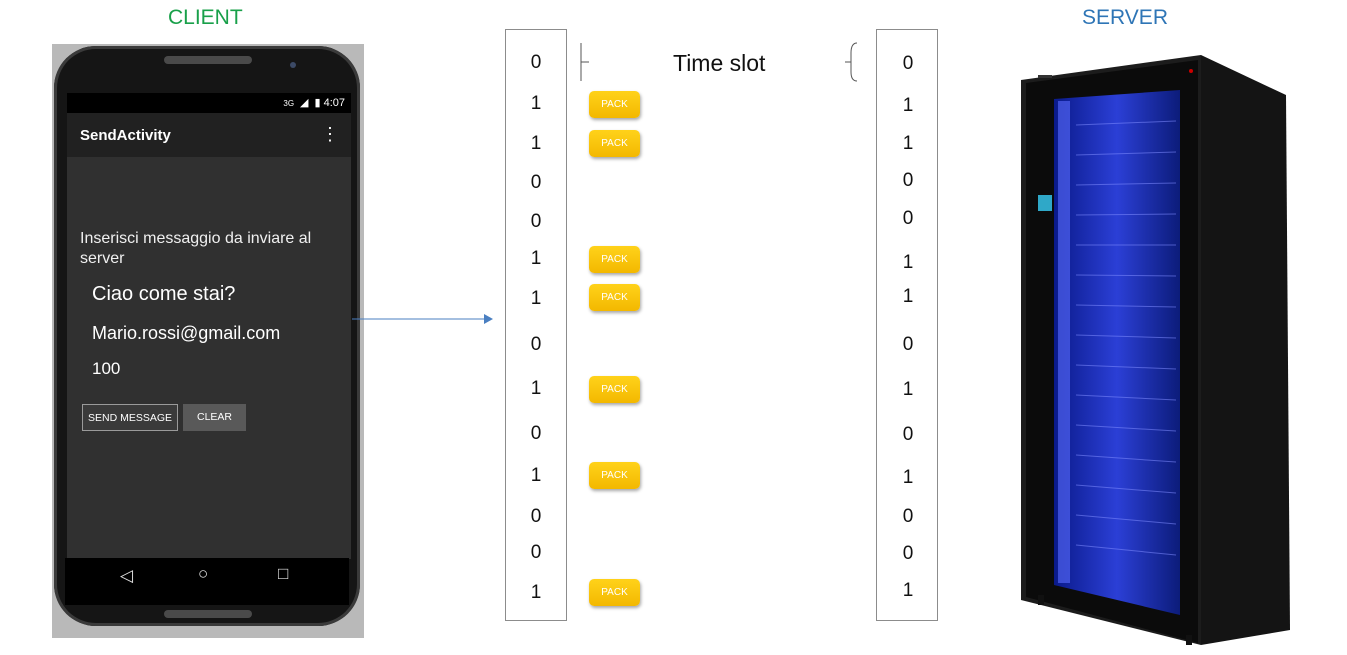 The width and height of the screenshot is (1347, 655). Describe the element at coordinates (536, 325) in the screenshot. I see `client-bit-column` at that location.